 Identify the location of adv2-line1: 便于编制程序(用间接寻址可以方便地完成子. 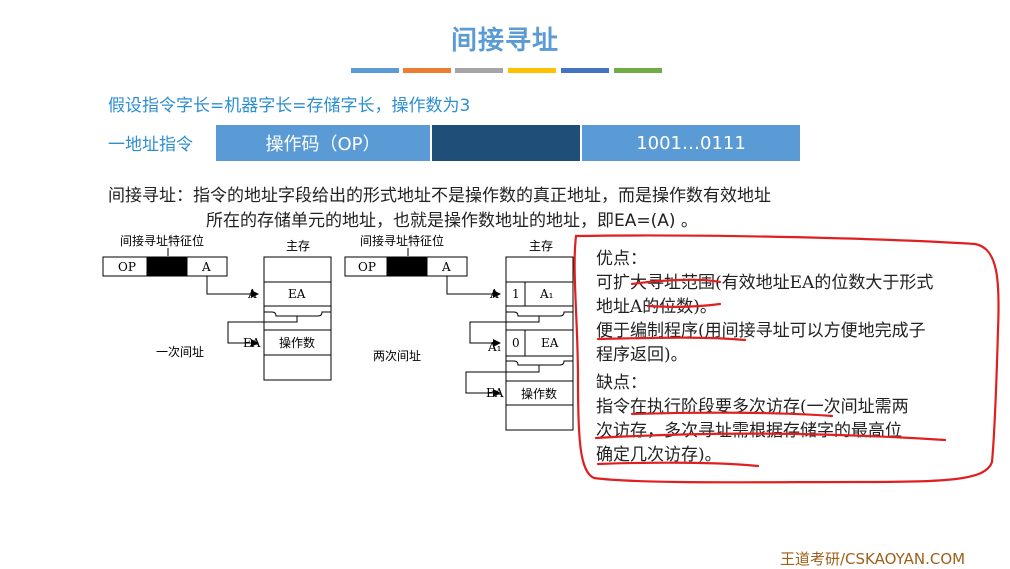
(761, 331).